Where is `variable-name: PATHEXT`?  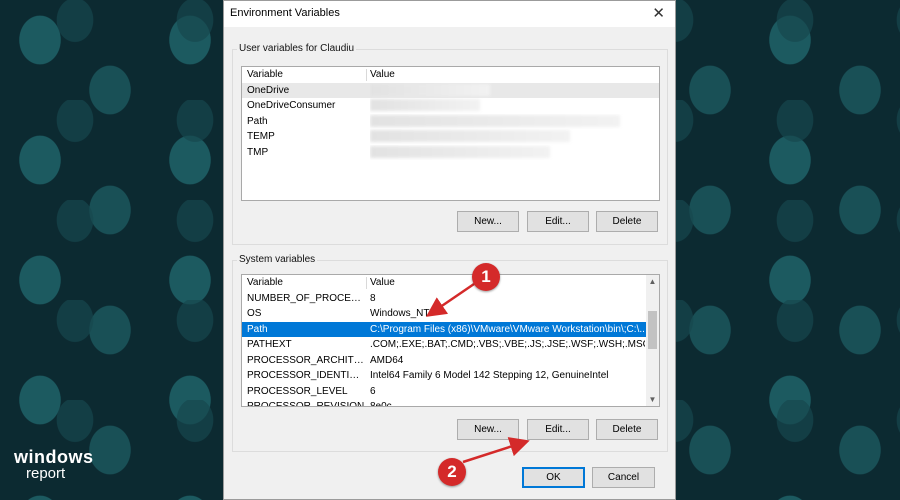 variable-name: PATHEXT is located at coordinates (269, 344).